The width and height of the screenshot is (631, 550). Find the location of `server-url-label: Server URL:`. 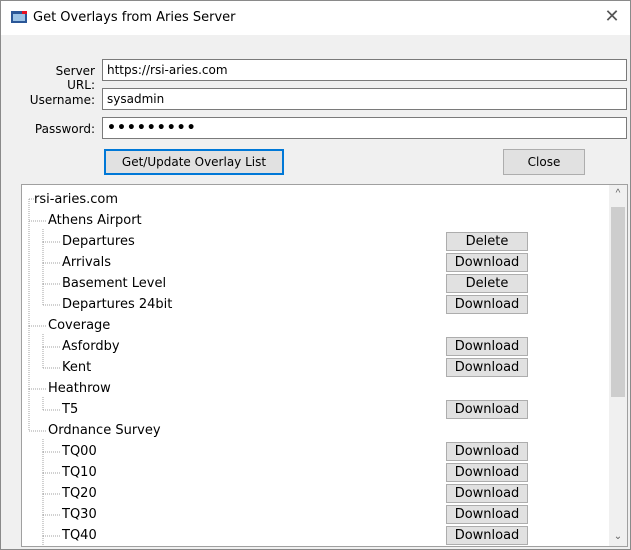

server-url-label: Server URL: is located at coordinates (75, 78).